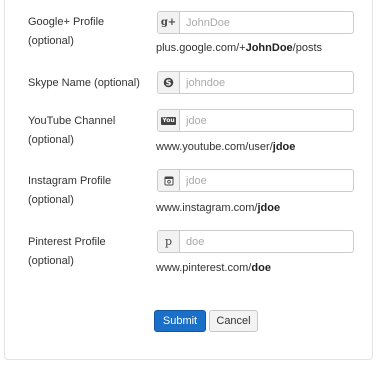 Image resolution: width=377 pixels, height=367 pixels. What do you see at coordinates (66, 31) in the screenshot?
I see `google-plus-label: Google+ Profile (optional)` at bounding box center [66, 31].